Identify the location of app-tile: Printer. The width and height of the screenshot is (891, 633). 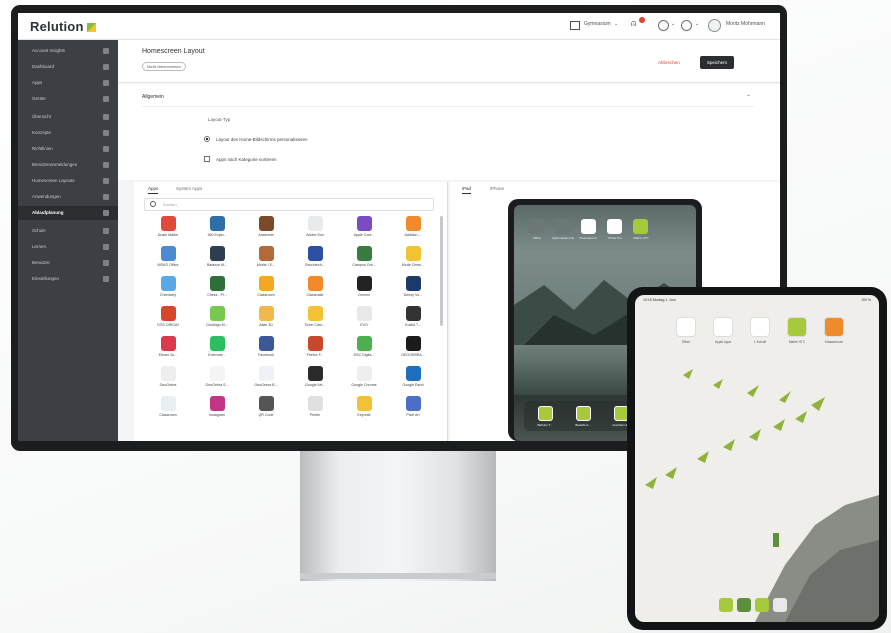
(315, 411).